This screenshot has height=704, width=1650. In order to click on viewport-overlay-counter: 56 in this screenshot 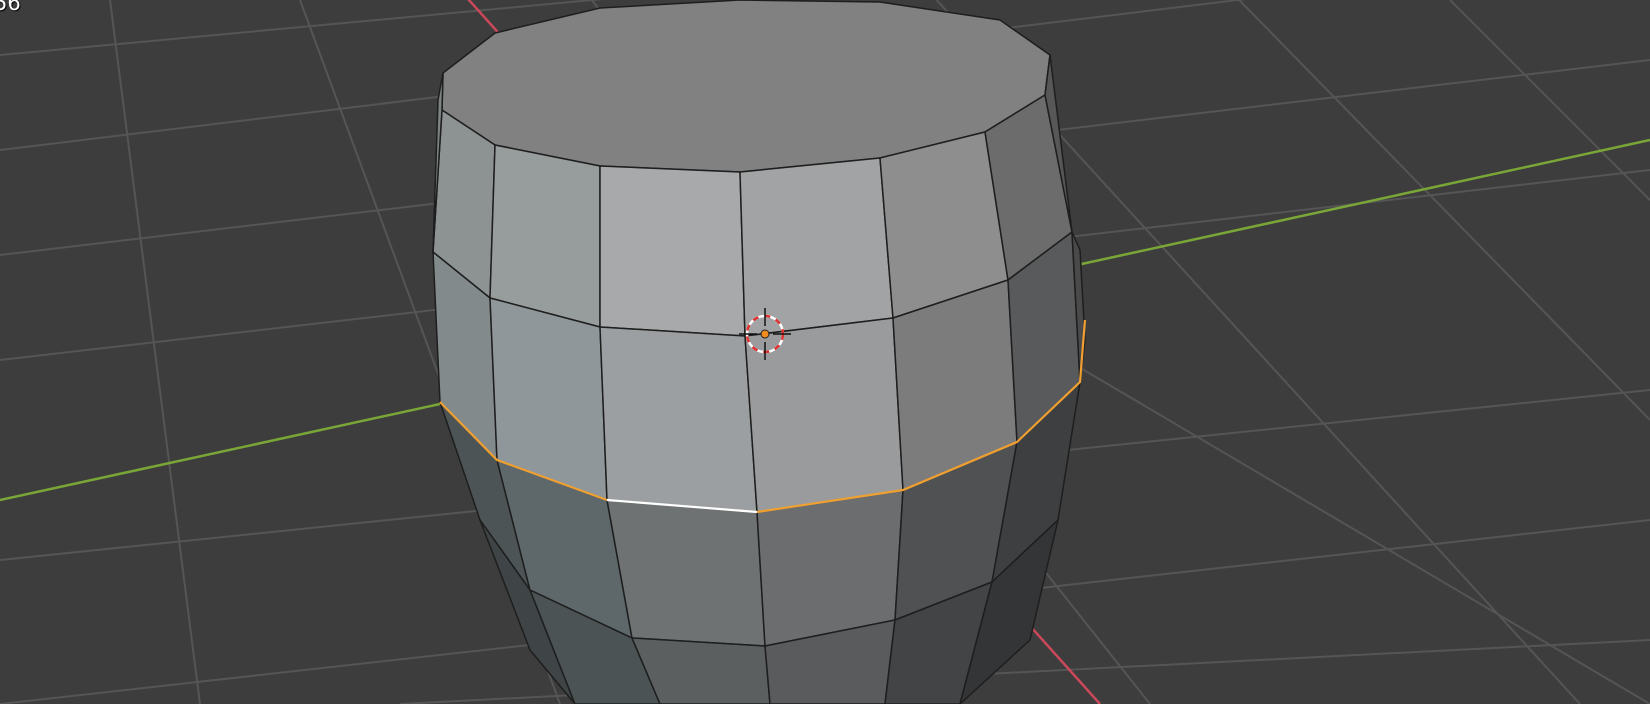, I will do `click(10, 7)`.